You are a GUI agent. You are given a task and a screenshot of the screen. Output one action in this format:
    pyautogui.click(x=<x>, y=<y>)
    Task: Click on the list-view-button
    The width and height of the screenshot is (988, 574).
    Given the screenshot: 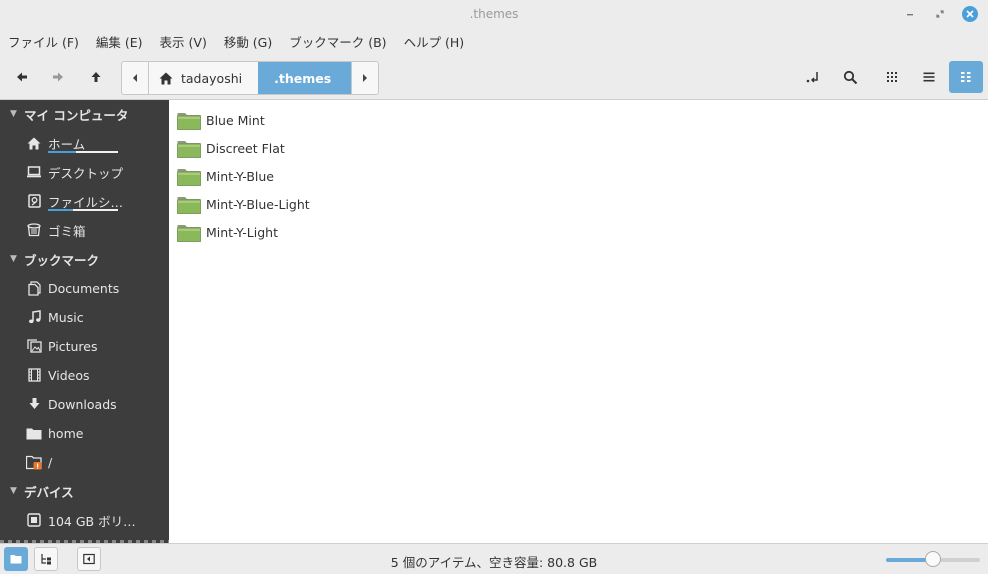 What is the action you would take?
    pyautogui.click(x=929, y=77)
    